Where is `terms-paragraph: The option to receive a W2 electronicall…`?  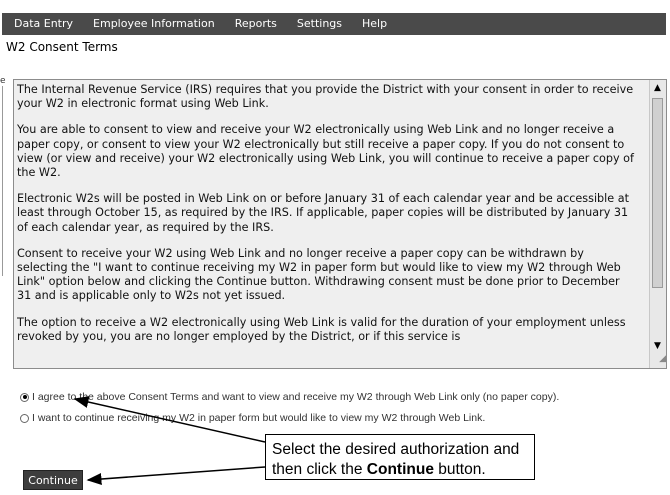 terms-paragraph: The option to receive a W2 electronicall… is located at coordinates (321, 329).